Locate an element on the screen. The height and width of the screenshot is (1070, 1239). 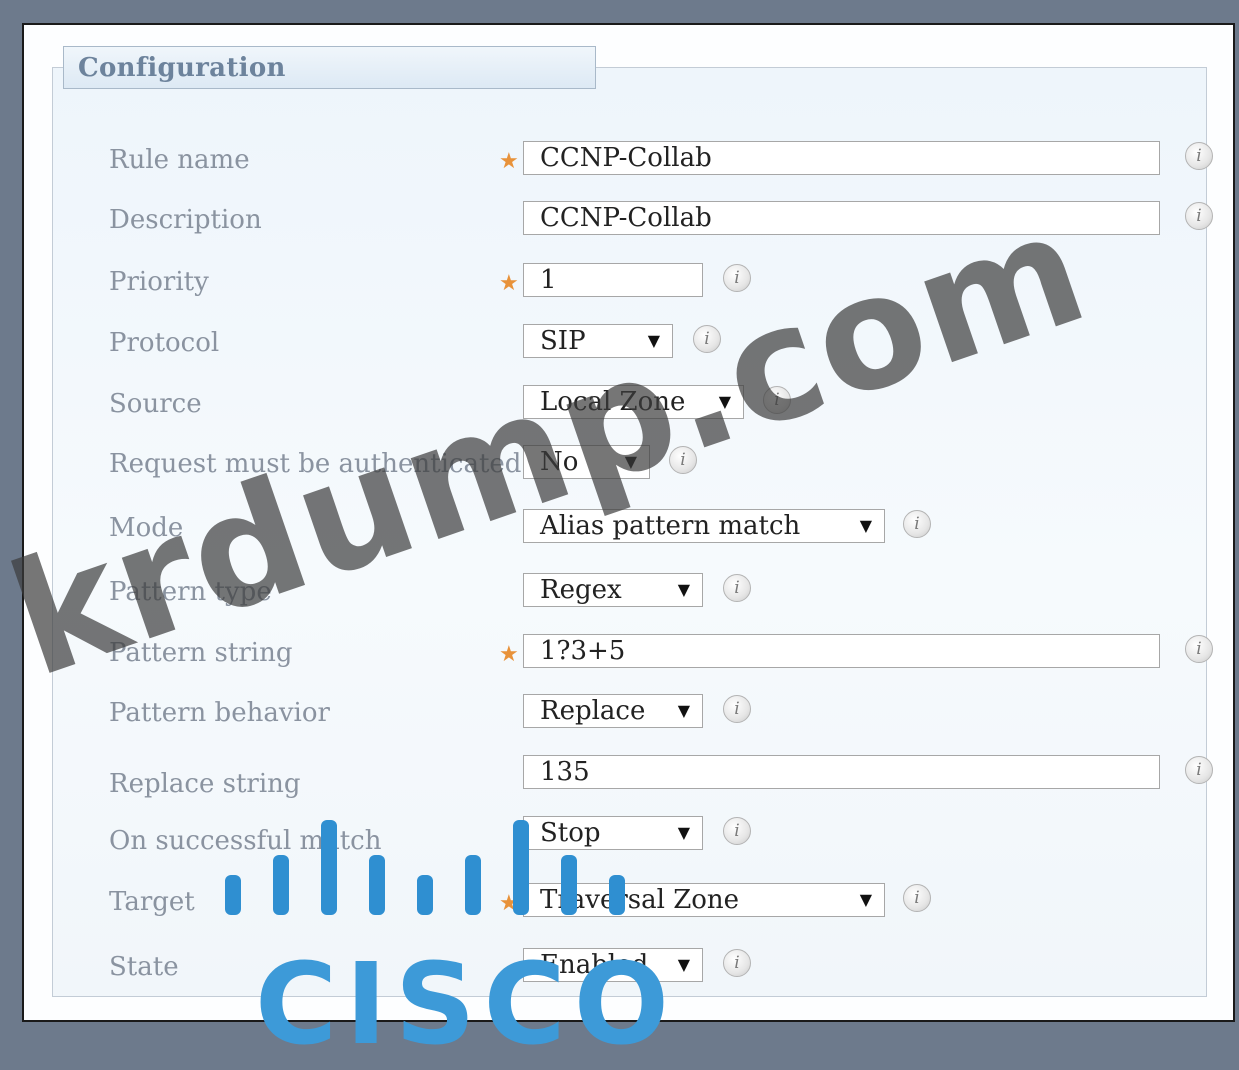
source-select: Local Zone ▼ is located at coordinates (633, 402).